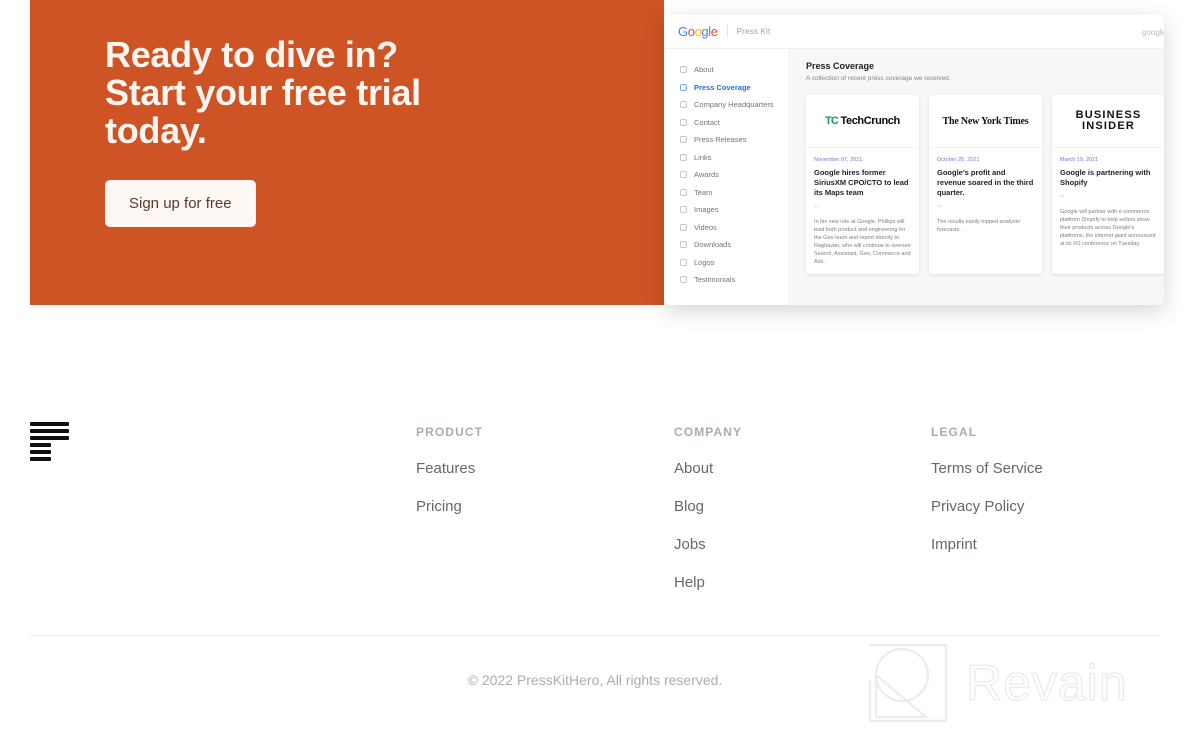 The width and height of the screenshot is (1190, 753). I want to click on sidebar-item-press-coverage: Press Coverage, so click(734, 87).